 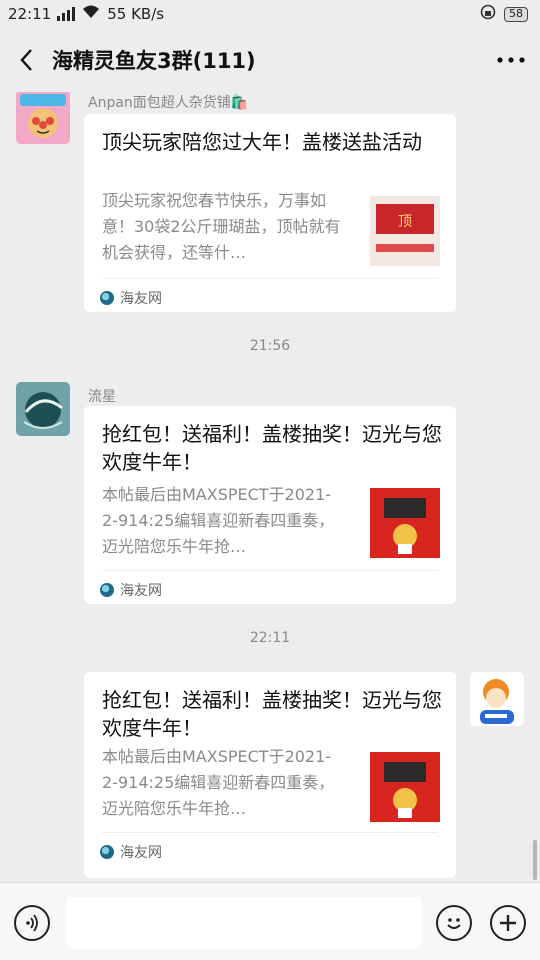 I want to click on card-title: 顶尖玩家陪您过大年！盖楼送盐活动, so click(x=262, y=142).